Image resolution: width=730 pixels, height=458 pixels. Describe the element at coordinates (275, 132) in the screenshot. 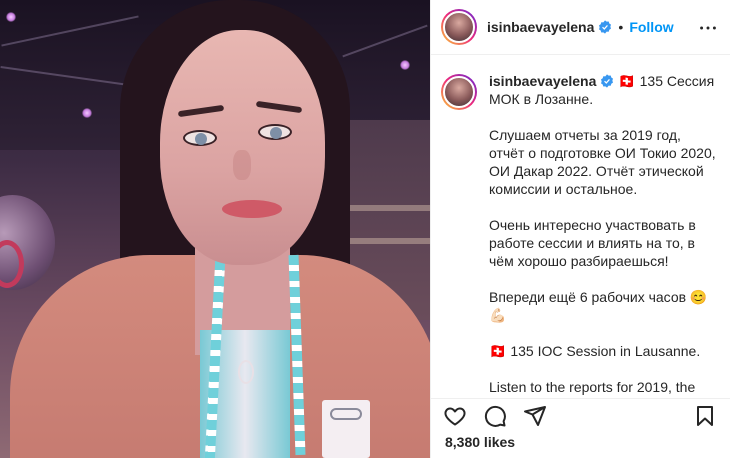

I see `photo-eye-right` at that location.